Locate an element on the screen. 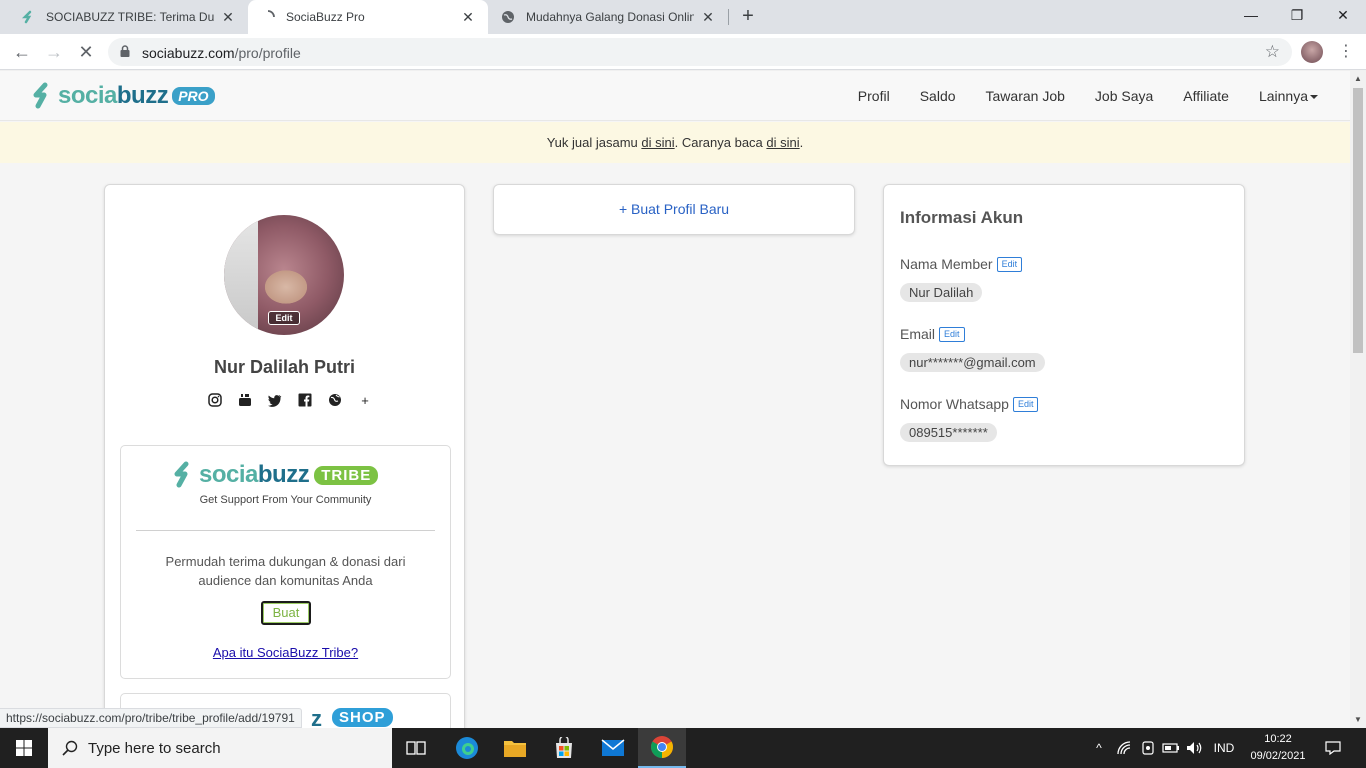 The image size is (1366, 768). bookmark-star-icon: ☆ is located at coordinates (1272, 52).